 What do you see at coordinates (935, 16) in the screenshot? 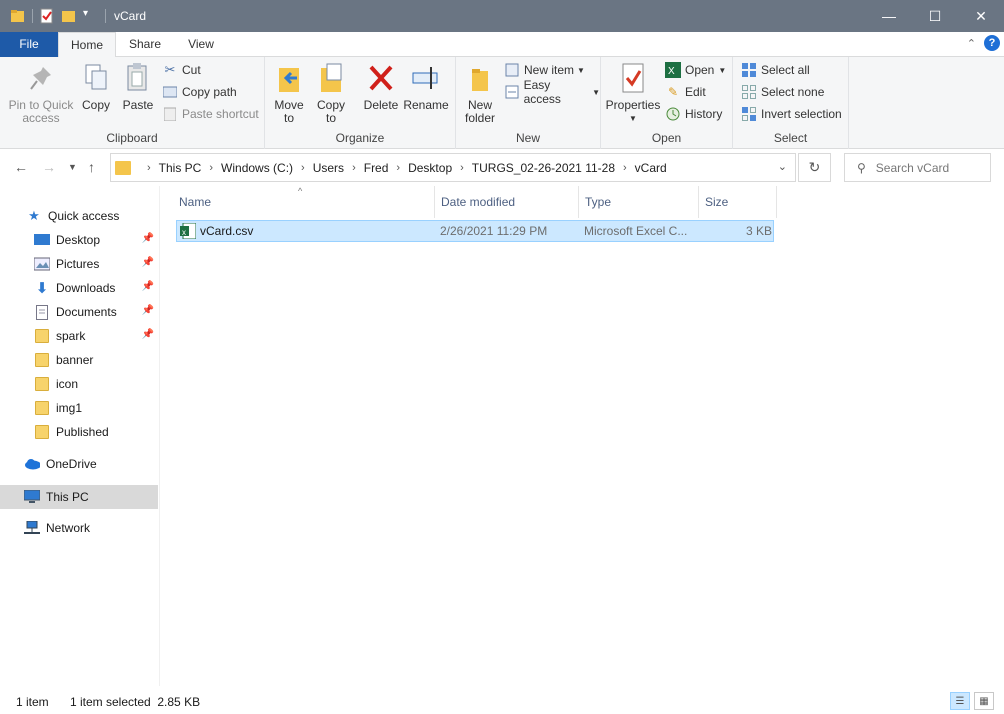
I see `maximize-button: ☐` at bounding box center [935, 16].